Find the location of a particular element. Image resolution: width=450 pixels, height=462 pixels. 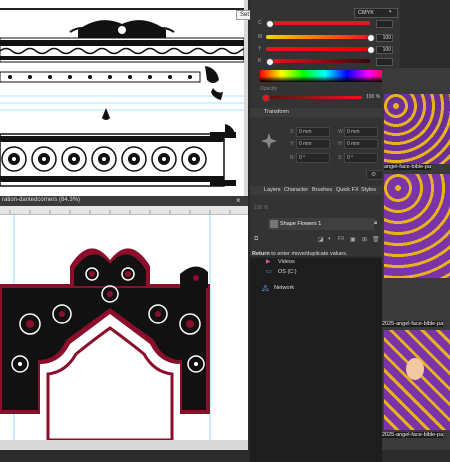

layers-tab-bar: Layers Character Brushes Quick FX Styles is located at coordinates (325, 190).